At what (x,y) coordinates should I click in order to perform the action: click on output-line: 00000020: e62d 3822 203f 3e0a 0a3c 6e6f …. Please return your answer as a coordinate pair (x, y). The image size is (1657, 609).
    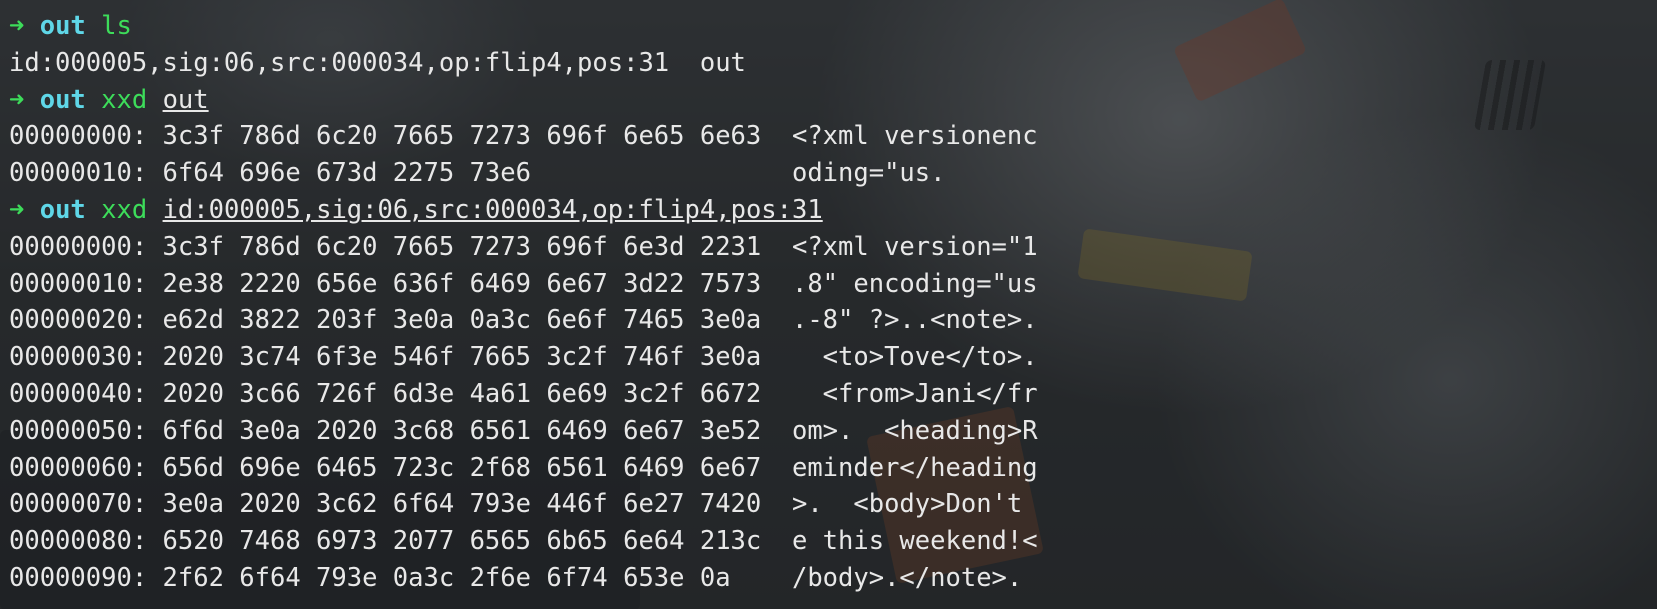
    Looking at the image, I should click on (523, 320).